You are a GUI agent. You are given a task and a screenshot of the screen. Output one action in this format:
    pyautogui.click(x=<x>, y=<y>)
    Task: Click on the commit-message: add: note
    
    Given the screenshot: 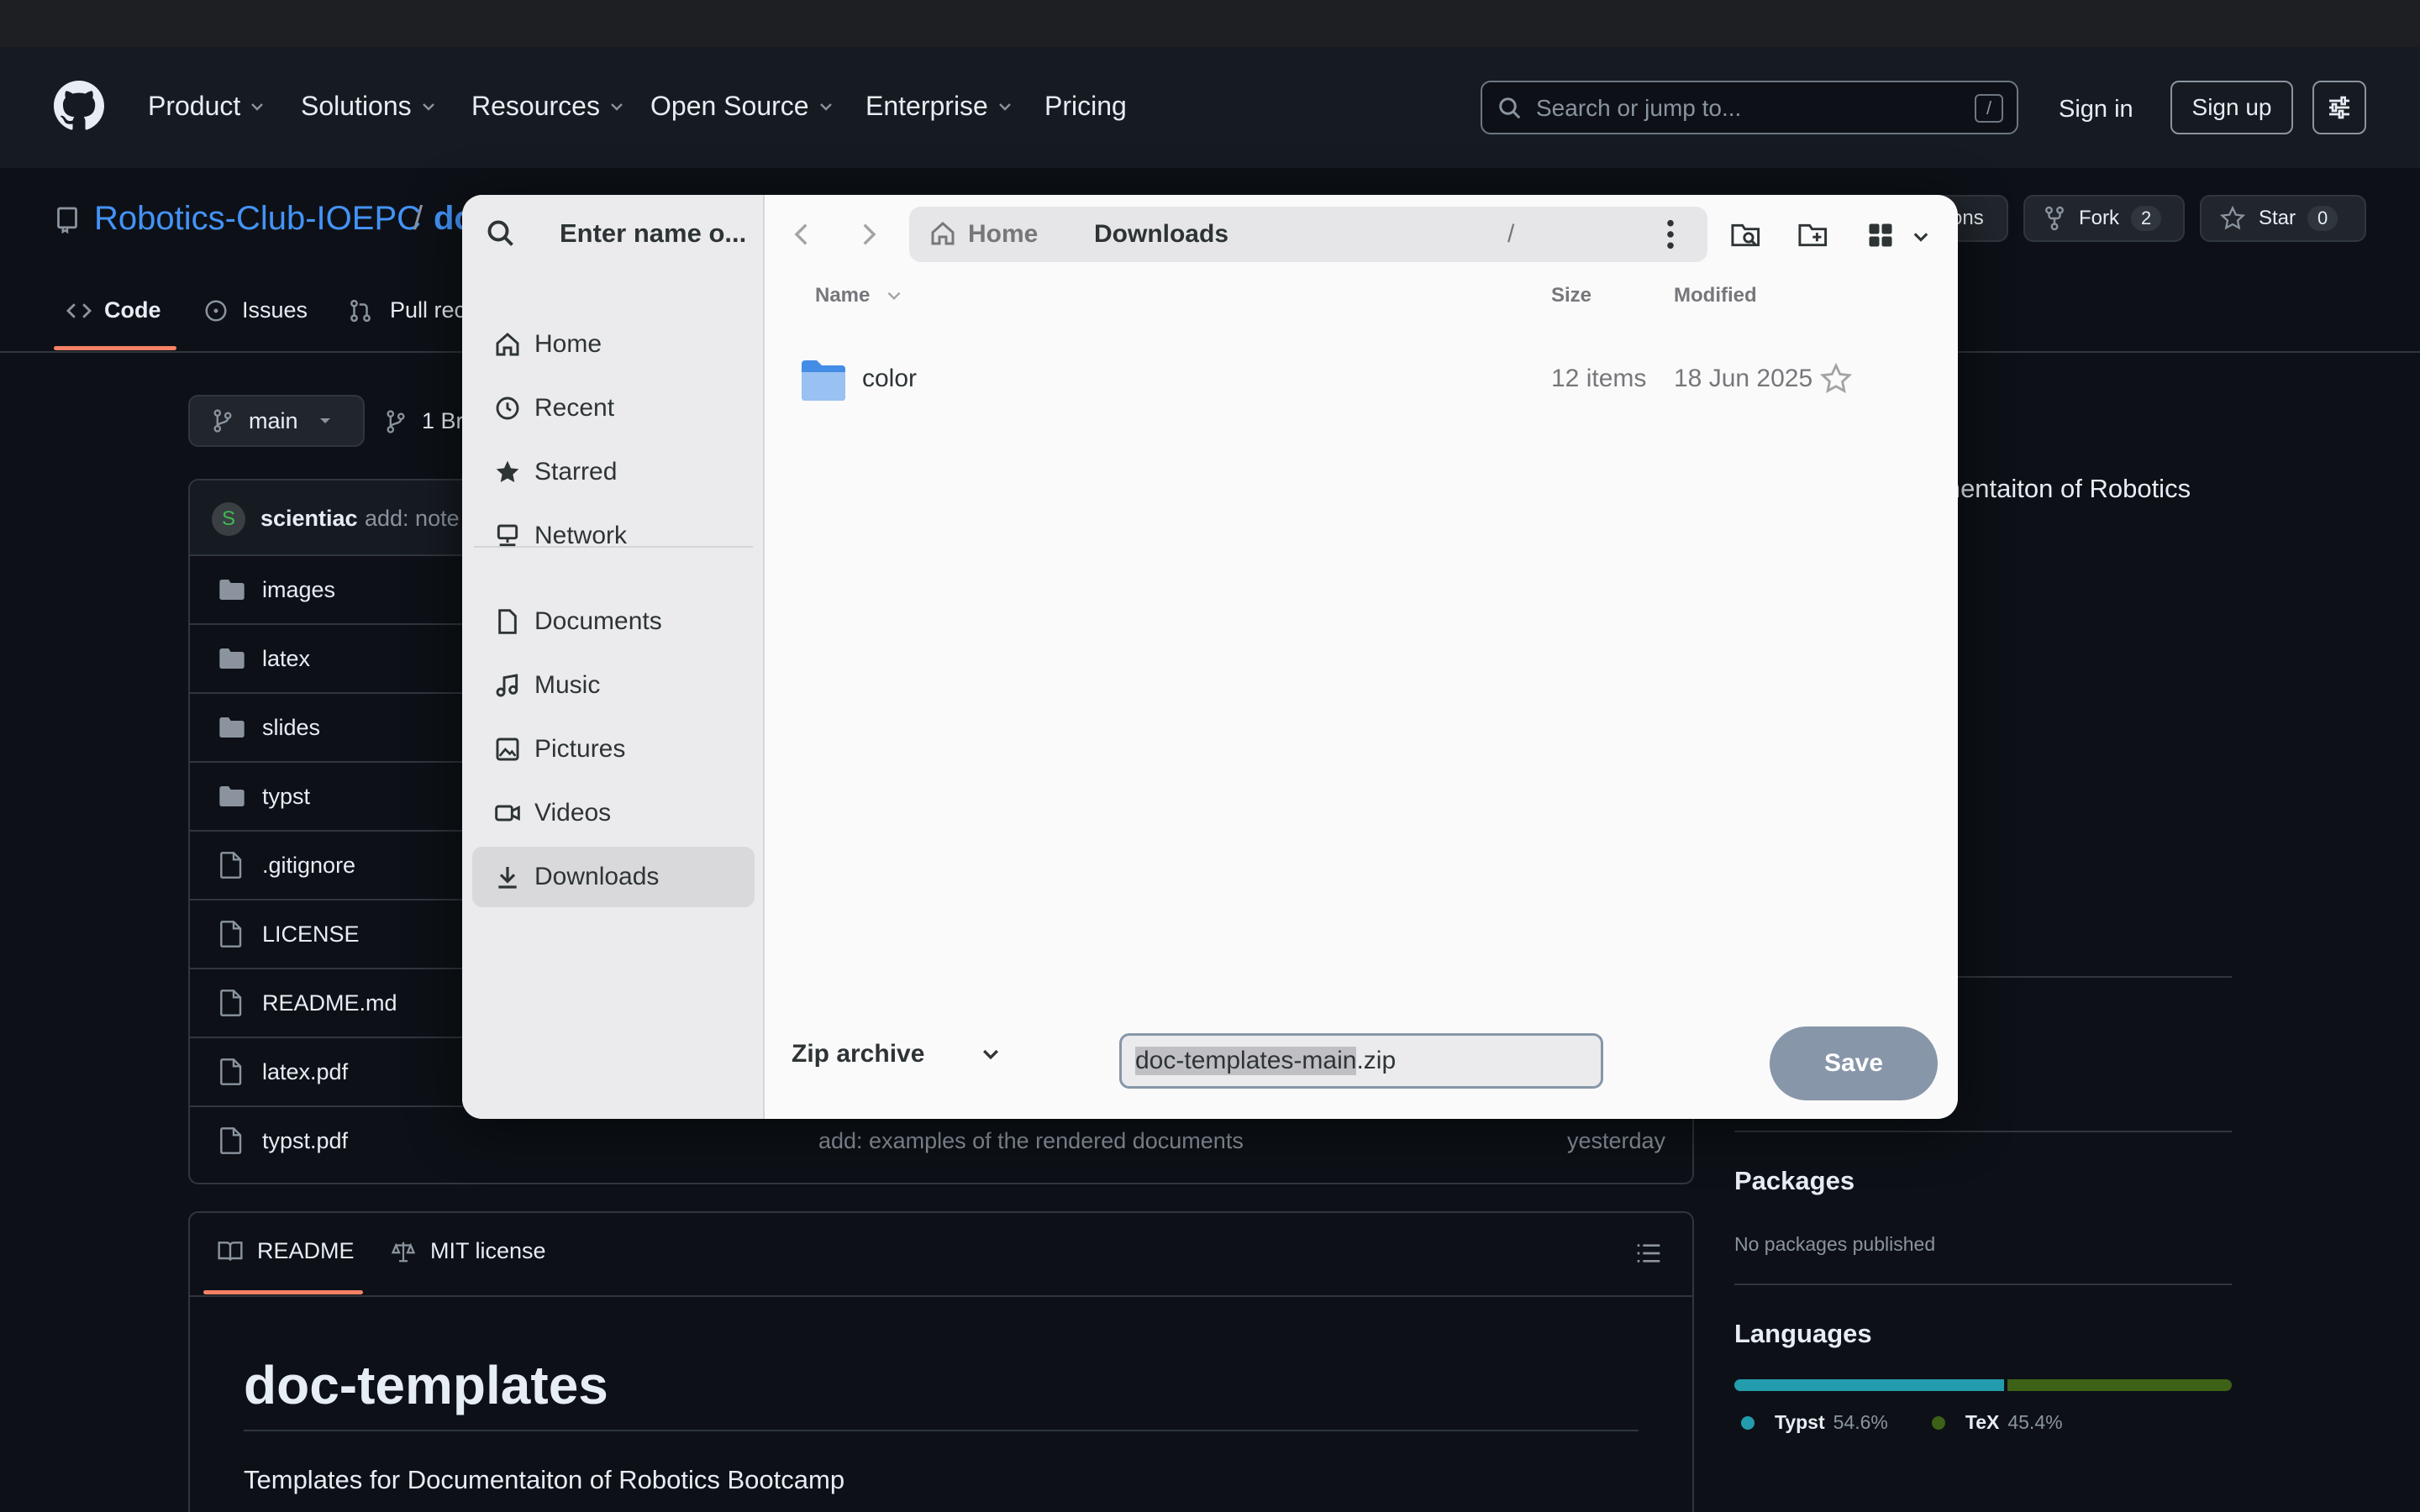 What is the action you would take?
    pyautogui.click(x=412, y=519)
    